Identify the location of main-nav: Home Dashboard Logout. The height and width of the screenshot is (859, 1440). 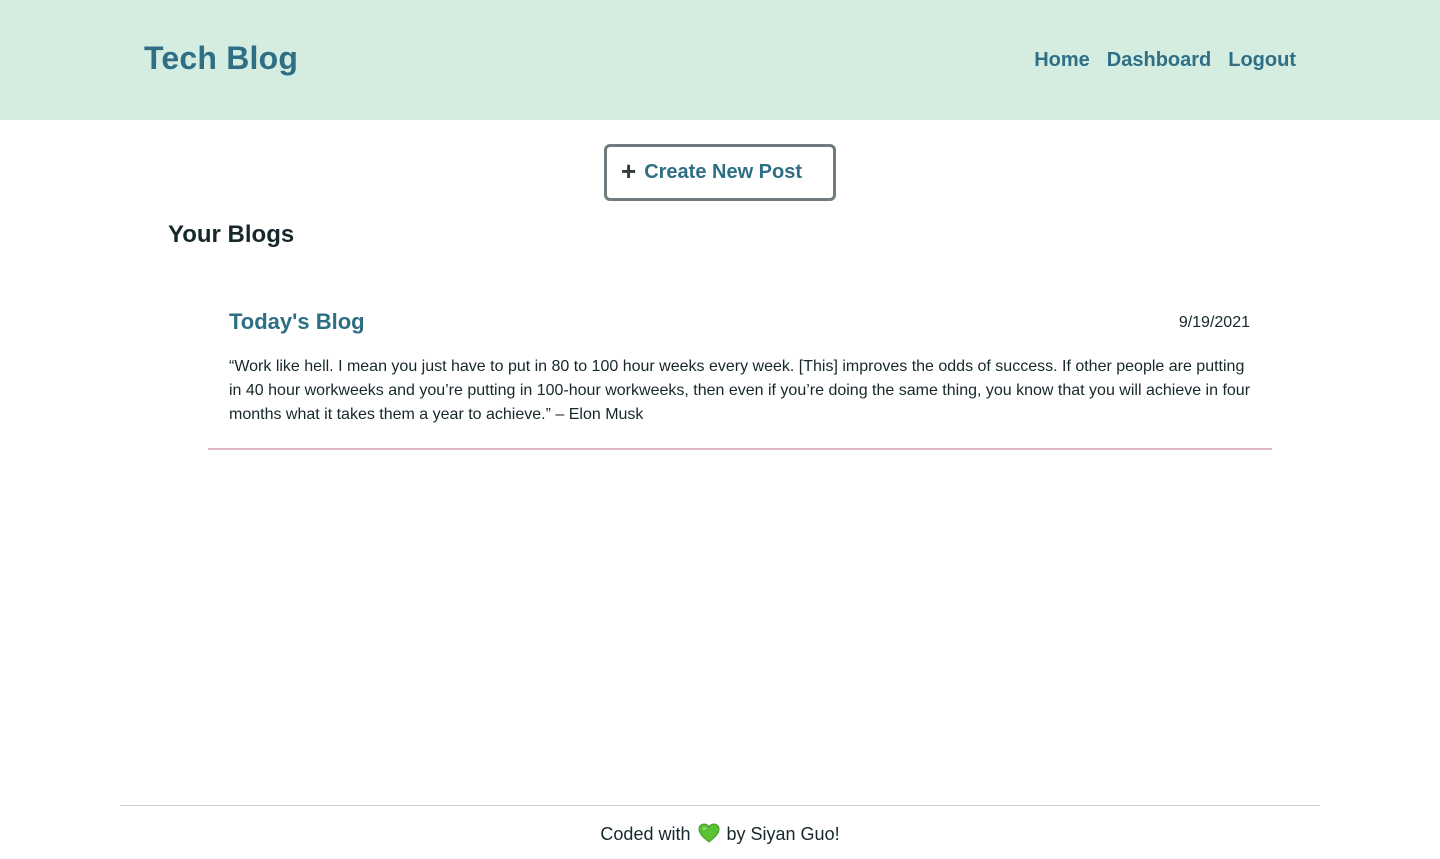
(1165, 60).